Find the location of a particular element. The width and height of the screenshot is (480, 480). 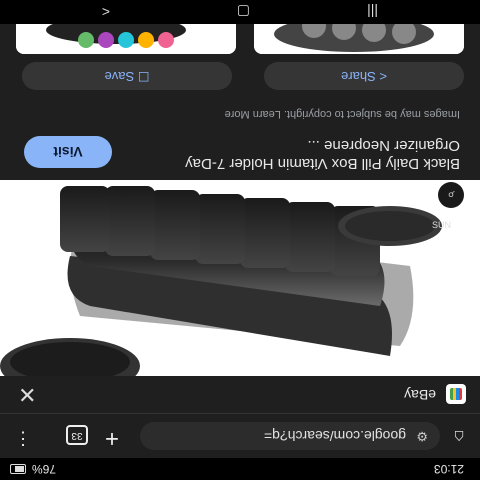

plus-icon: + is located at coordinates (112, 438).